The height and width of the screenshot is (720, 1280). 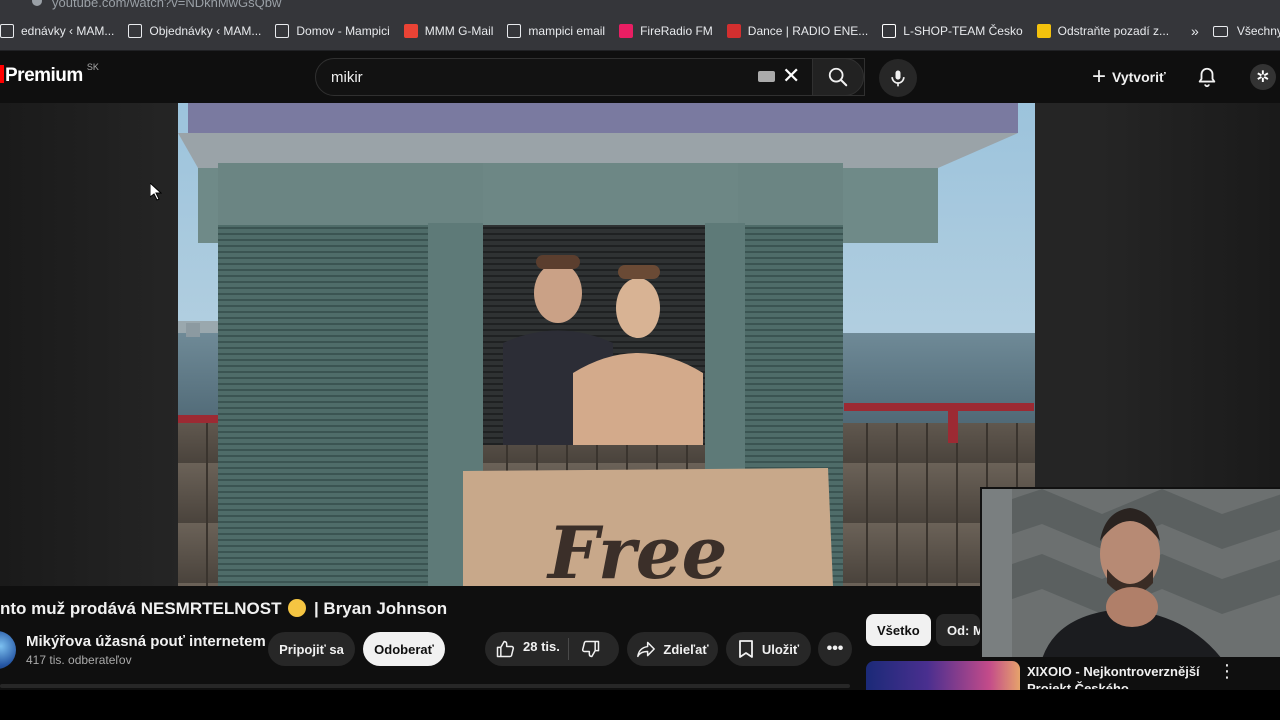 I want to click on folder-icon, so click(x=1220, y=31).